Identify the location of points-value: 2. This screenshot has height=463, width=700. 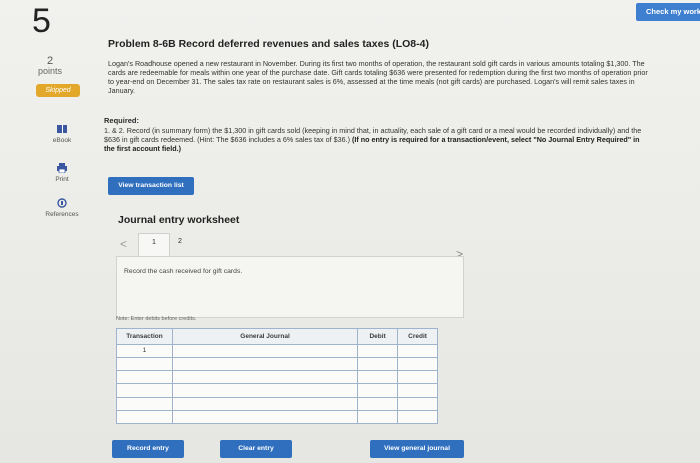
(50, 61).